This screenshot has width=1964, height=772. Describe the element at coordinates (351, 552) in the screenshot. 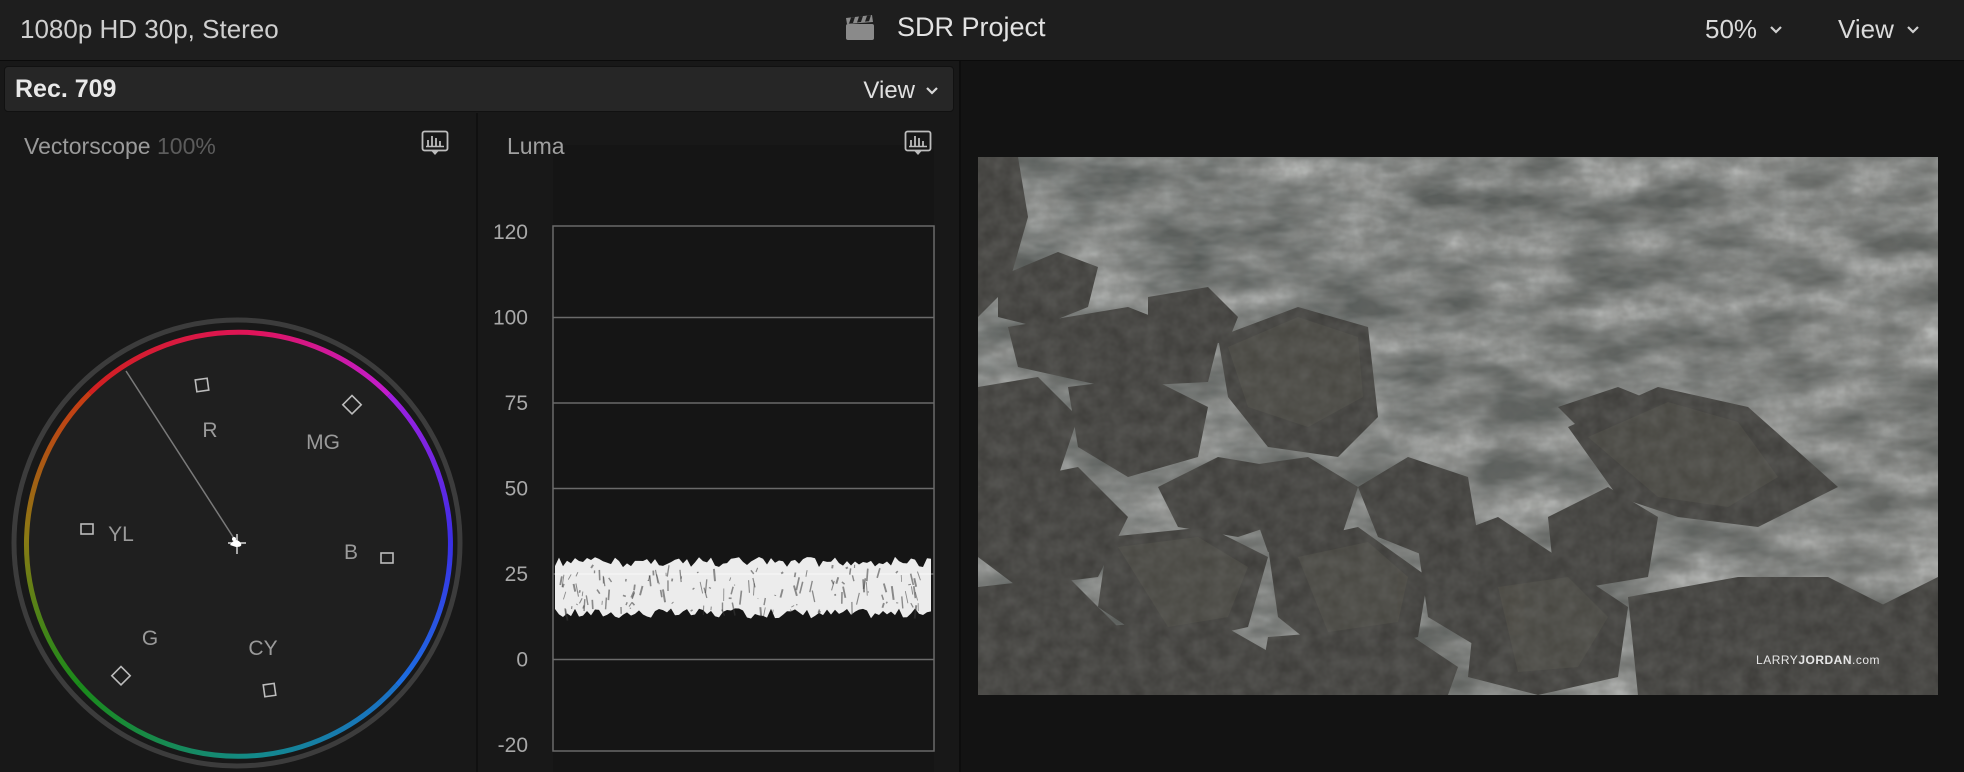

I see `vectorscope-label-b: B` at that location.